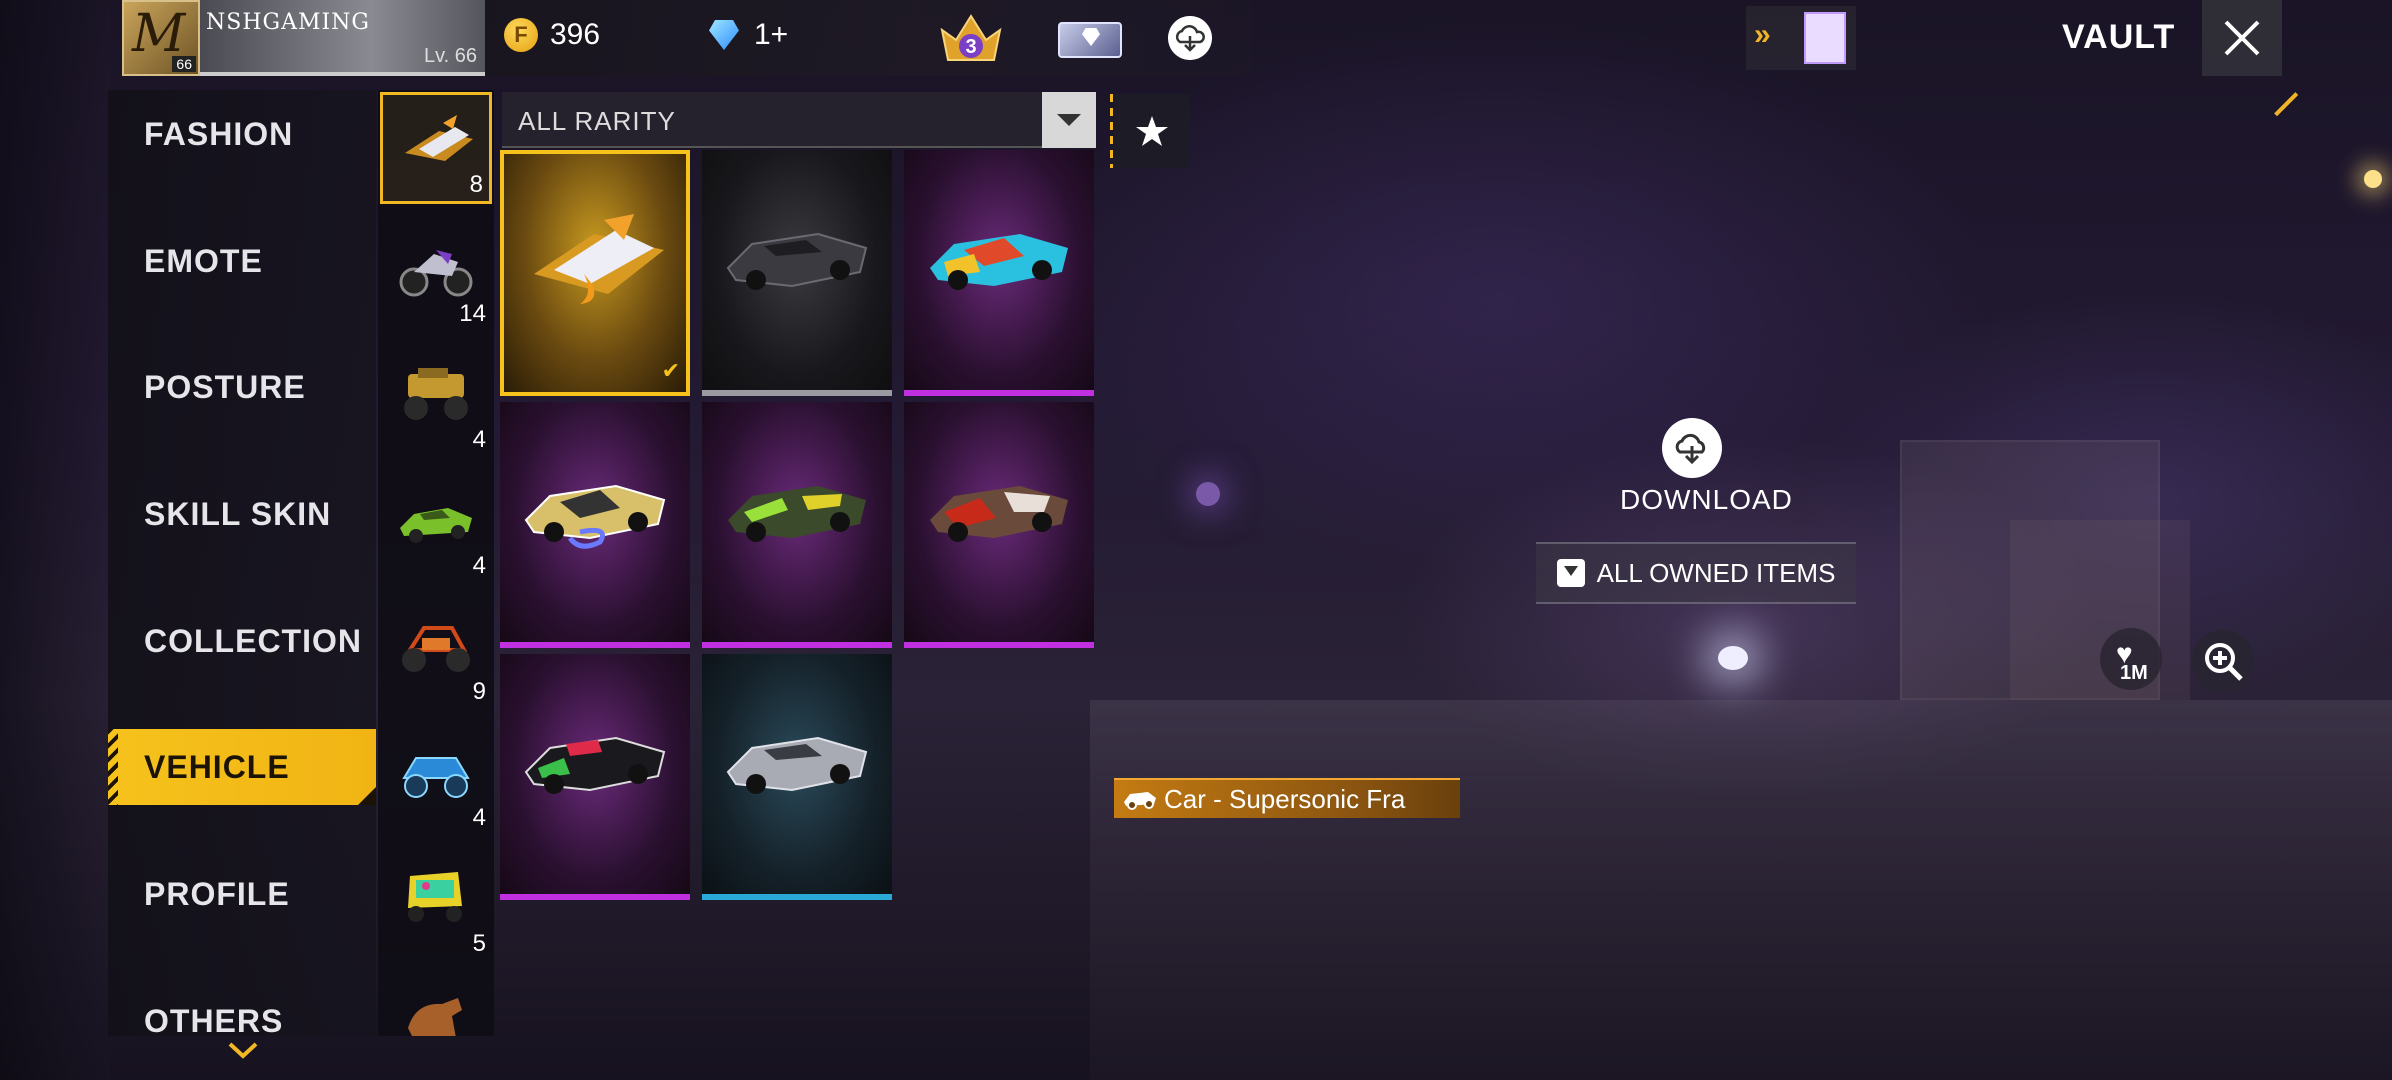  Describe the element at coordinates (1570, 573) in the screenshot. I see `download-box-icon` at that location.